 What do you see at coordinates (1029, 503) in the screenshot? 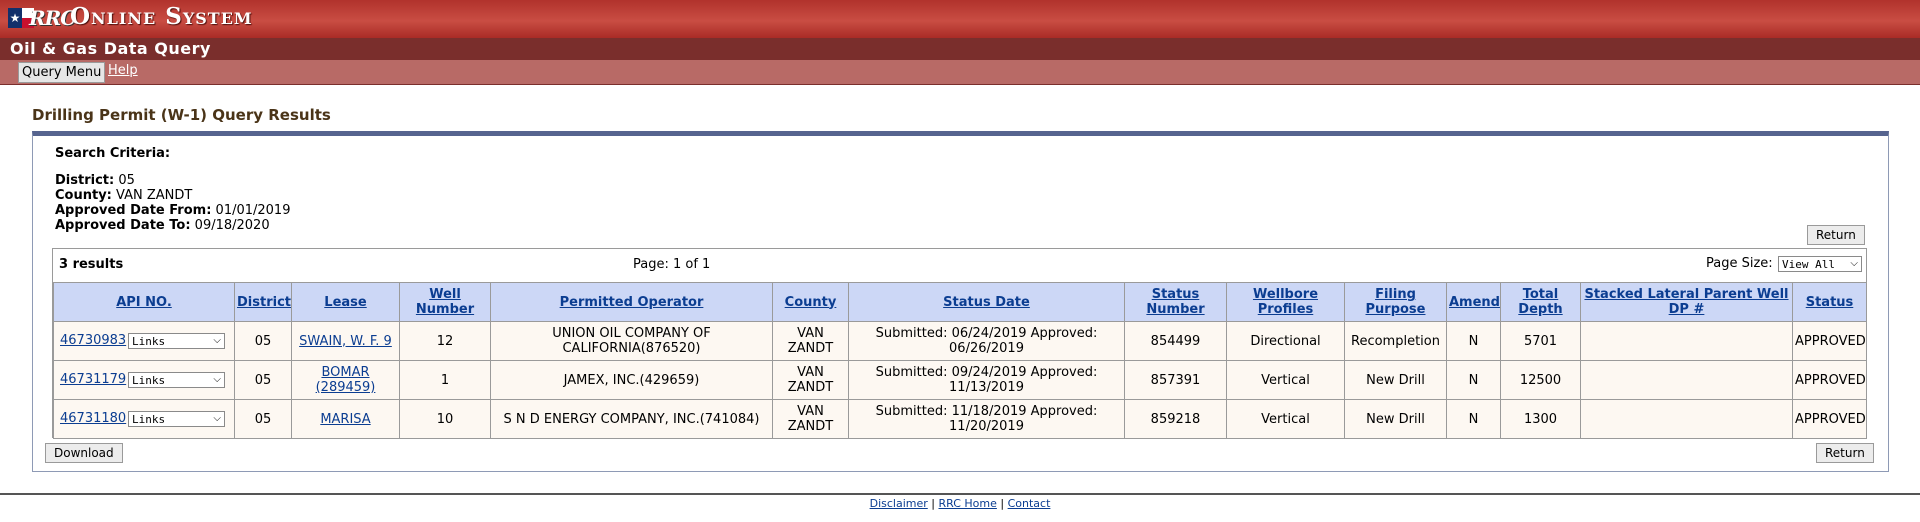
I see `contact-link: Contact` at bounding box center [1029, 503].